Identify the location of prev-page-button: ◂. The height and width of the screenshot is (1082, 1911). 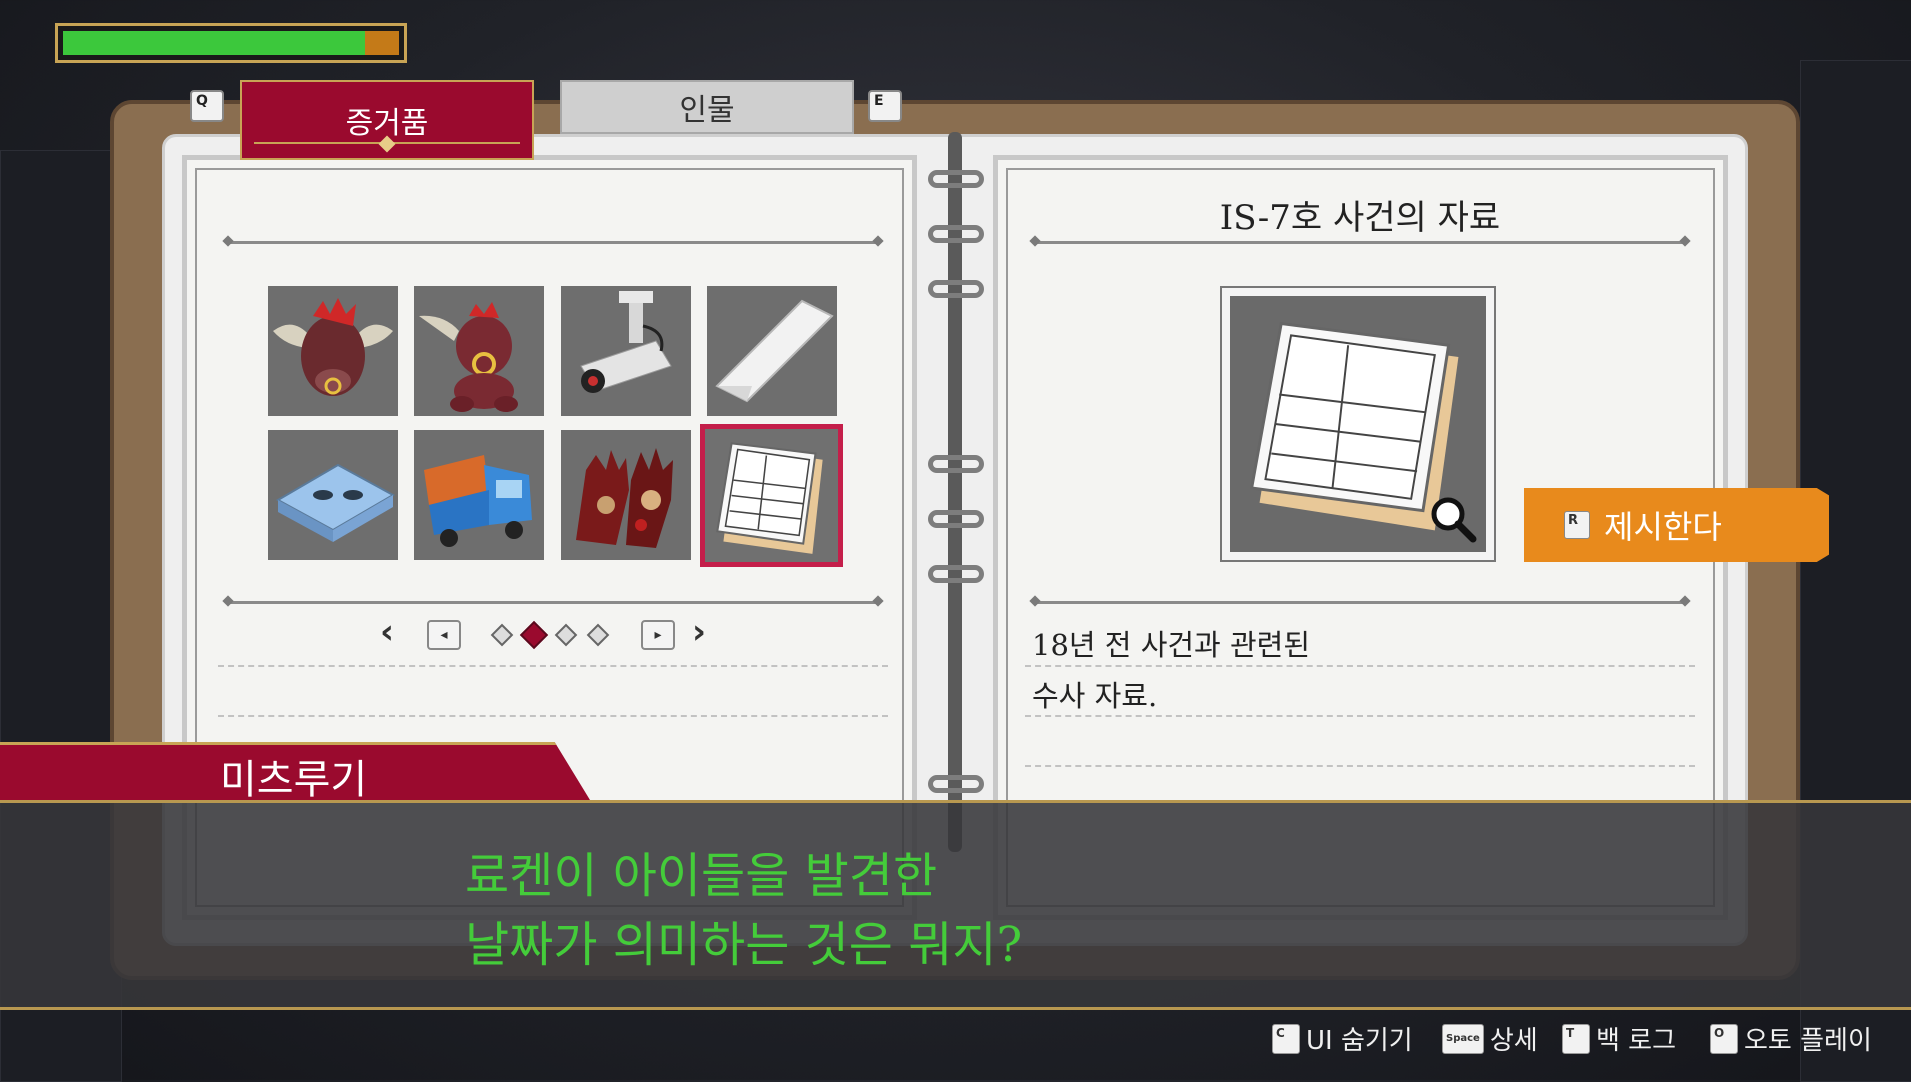
(444, 635).